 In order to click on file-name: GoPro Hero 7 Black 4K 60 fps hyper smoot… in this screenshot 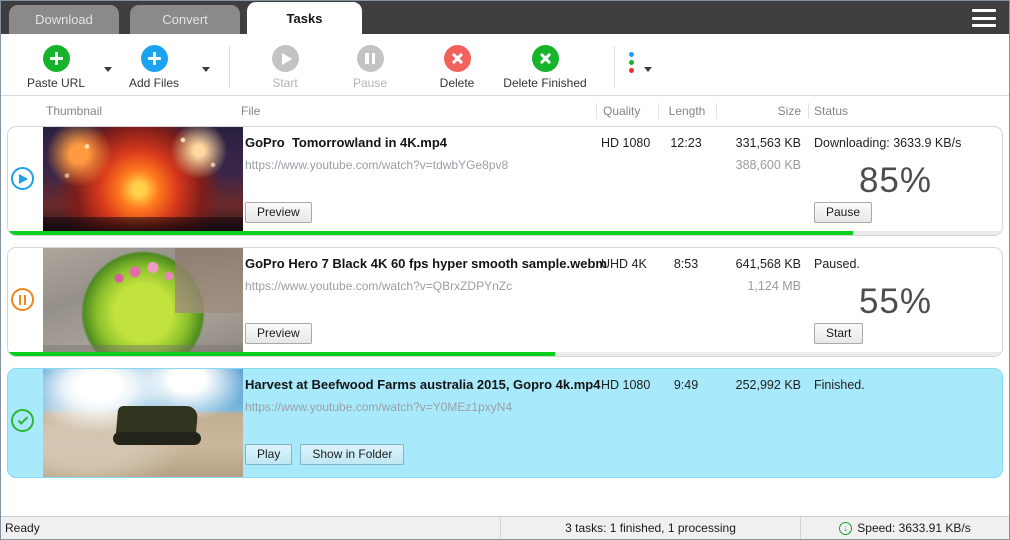, I will do `click(426, 263)`.